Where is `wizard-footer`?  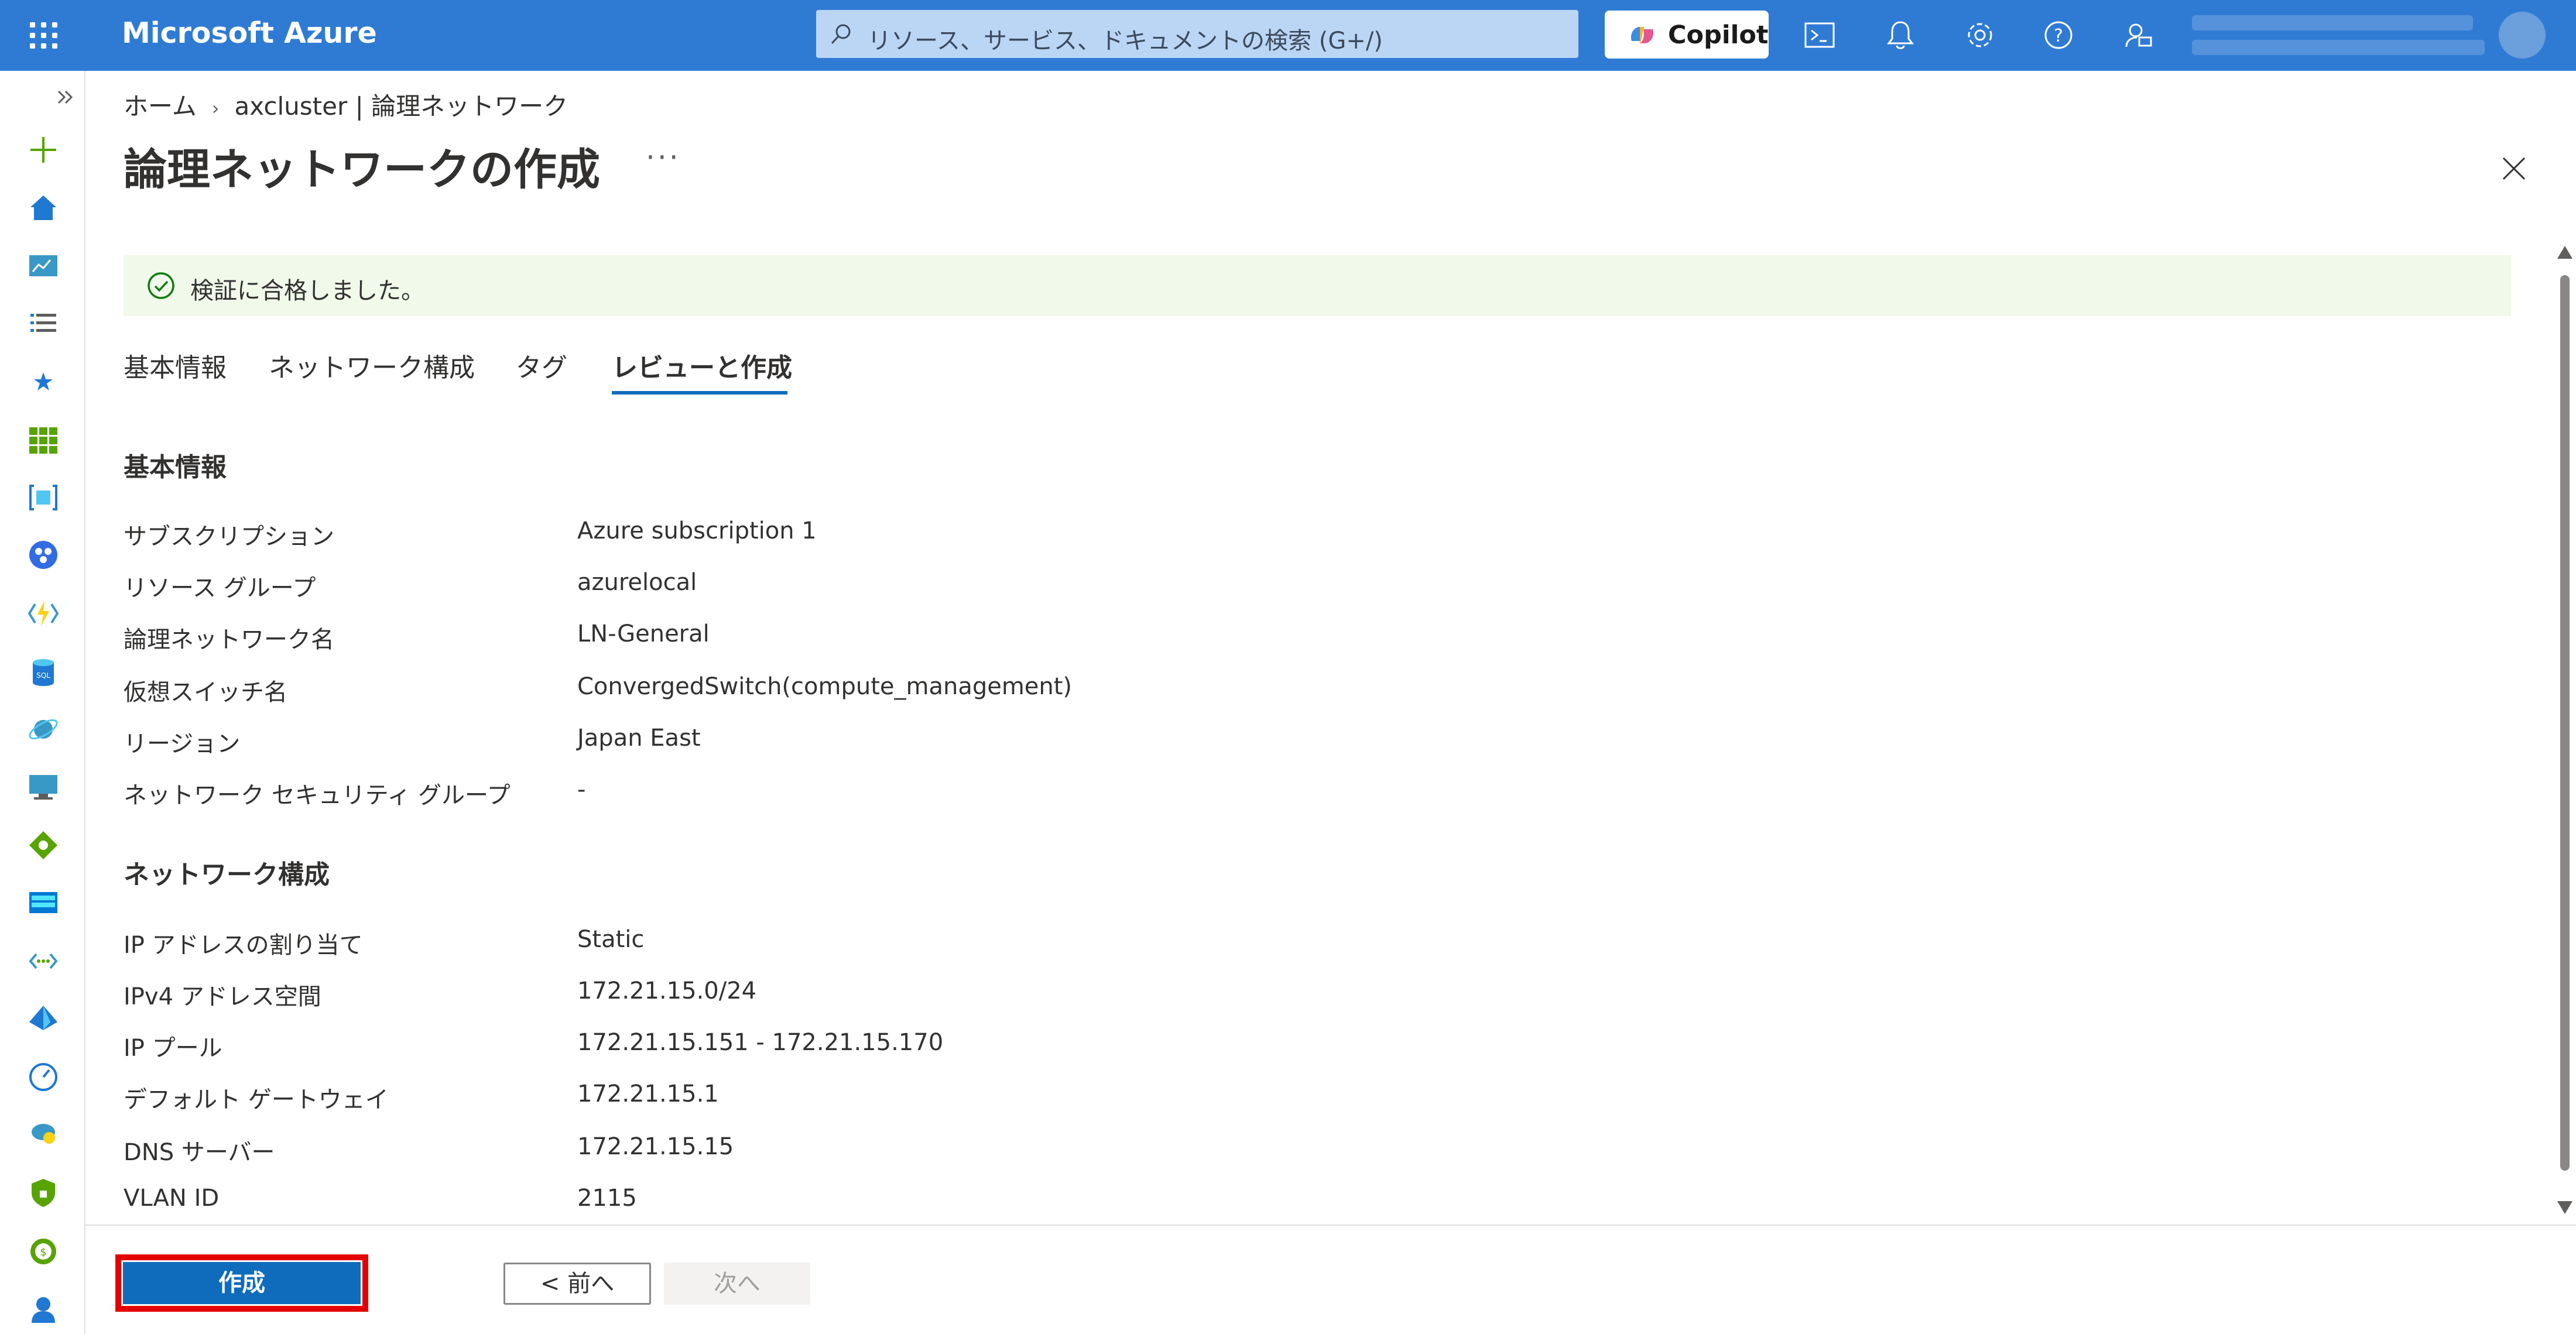 wizard-footer is located at coordinates (1330, 1279).